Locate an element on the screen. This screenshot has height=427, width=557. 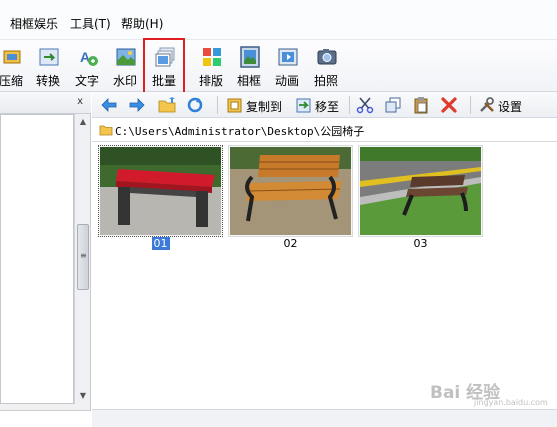
delete-x-icon is located at coordinates (449, 105).